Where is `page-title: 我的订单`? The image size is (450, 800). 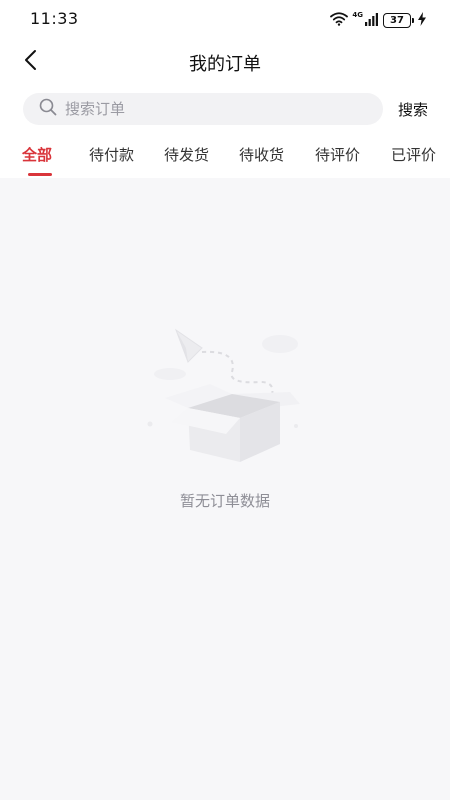
page-title: 我的订单 is located at coordinates (225, 64).